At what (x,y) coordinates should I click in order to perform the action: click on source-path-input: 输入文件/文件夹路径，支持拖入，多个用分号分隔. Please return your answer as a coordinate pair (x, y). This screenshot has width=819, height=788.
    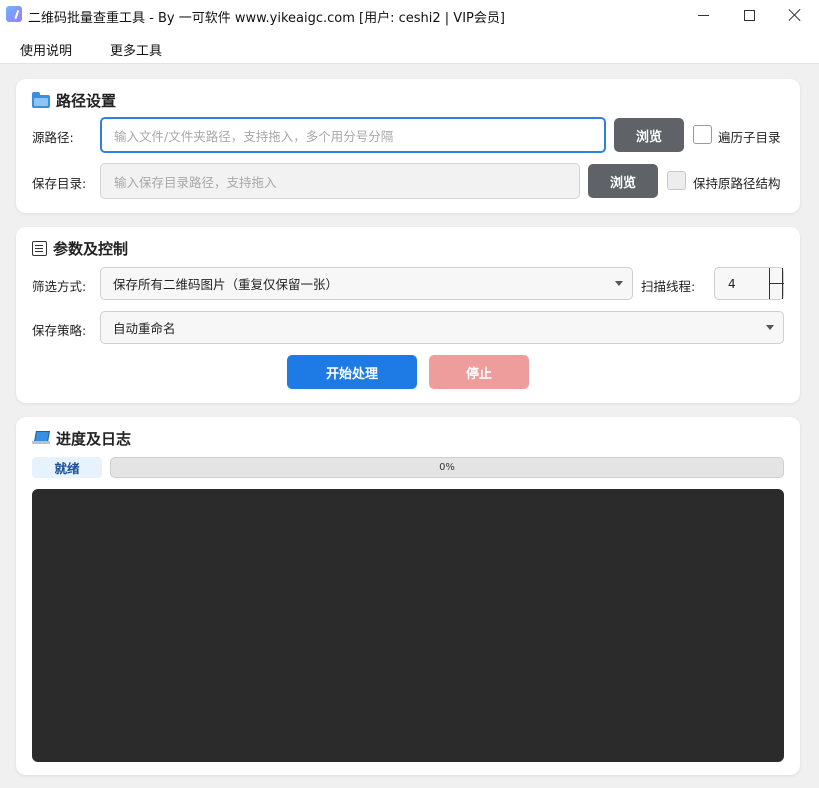
    Looking at the image, I should click on (353, 135).